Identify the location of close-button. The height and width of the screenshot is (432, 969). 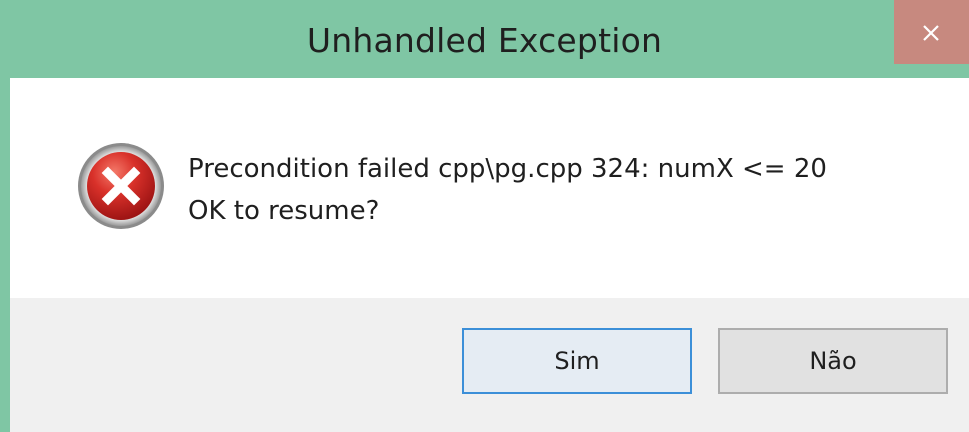
(931, 32).